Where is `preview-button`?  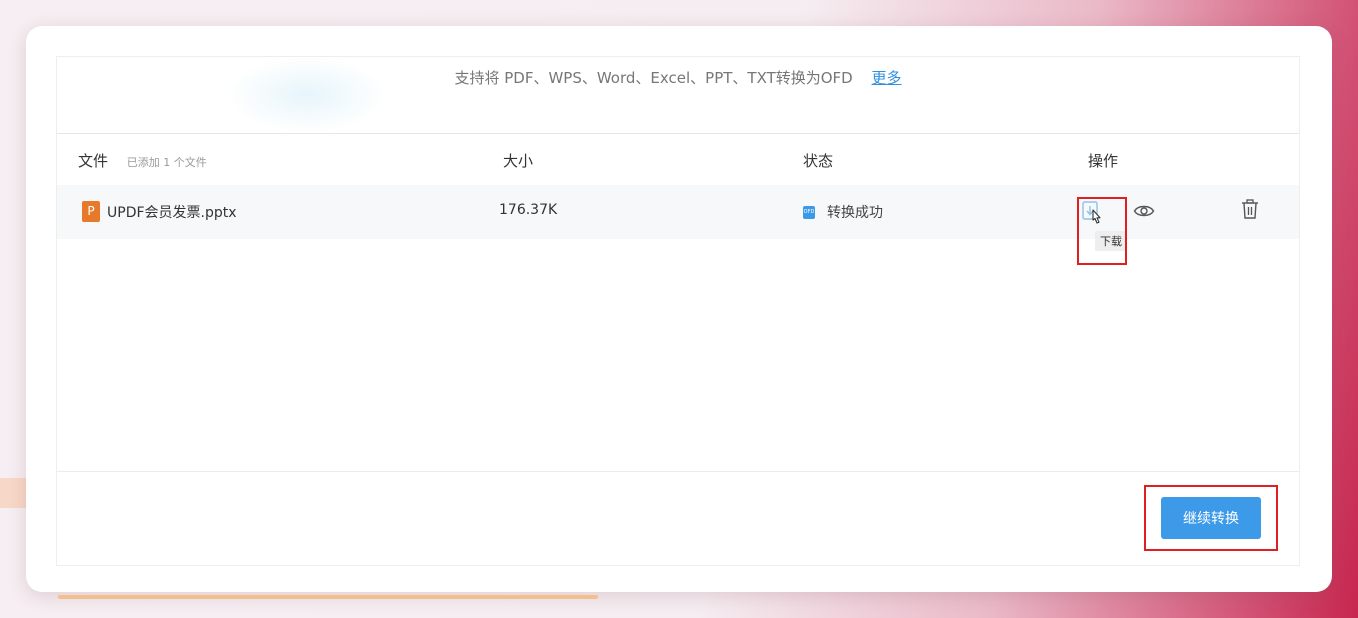
preview-button is located at coordinates (1144, 211).